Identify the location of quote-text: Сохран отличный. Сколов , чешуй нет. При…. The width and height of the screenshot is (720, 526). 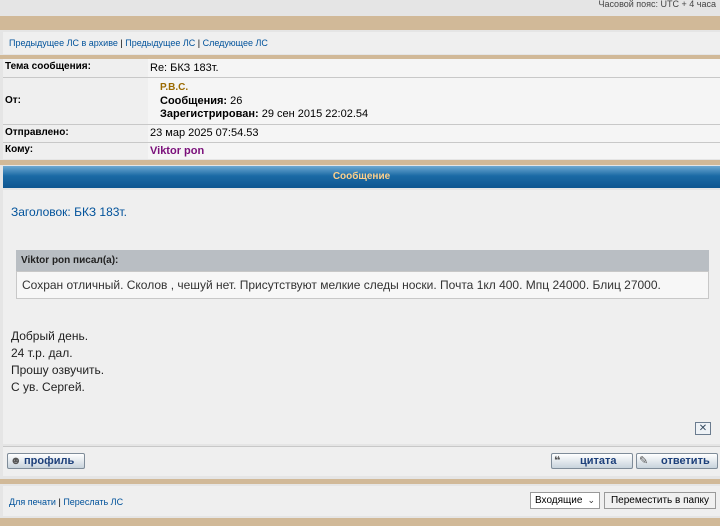
(362, 285).